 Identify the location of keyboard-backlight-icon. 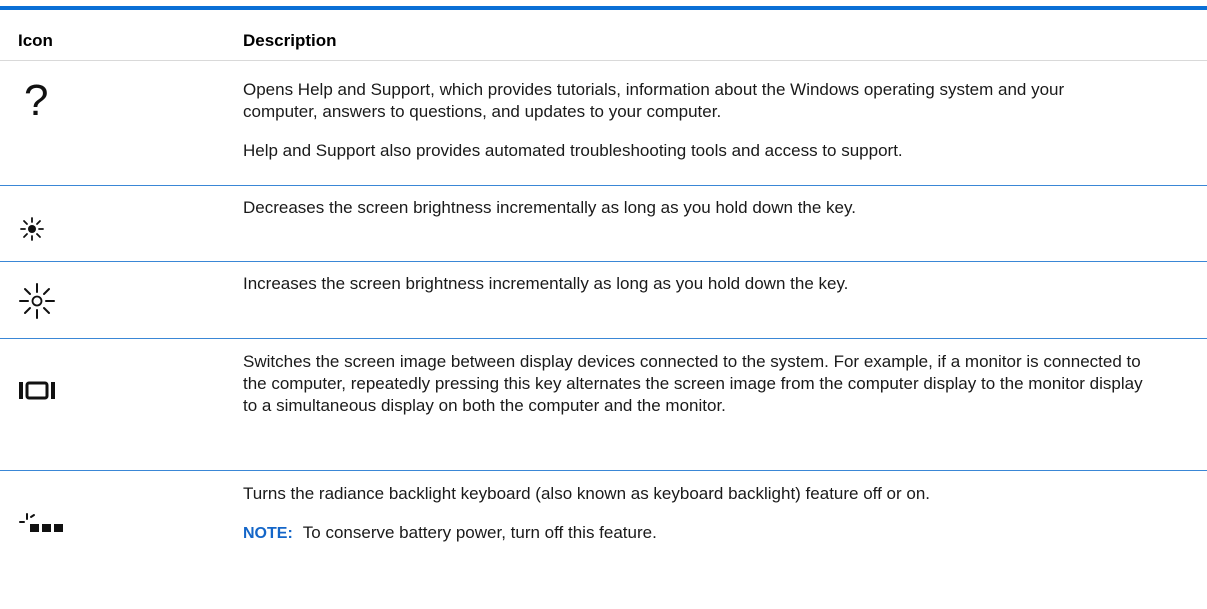
(123, 526).